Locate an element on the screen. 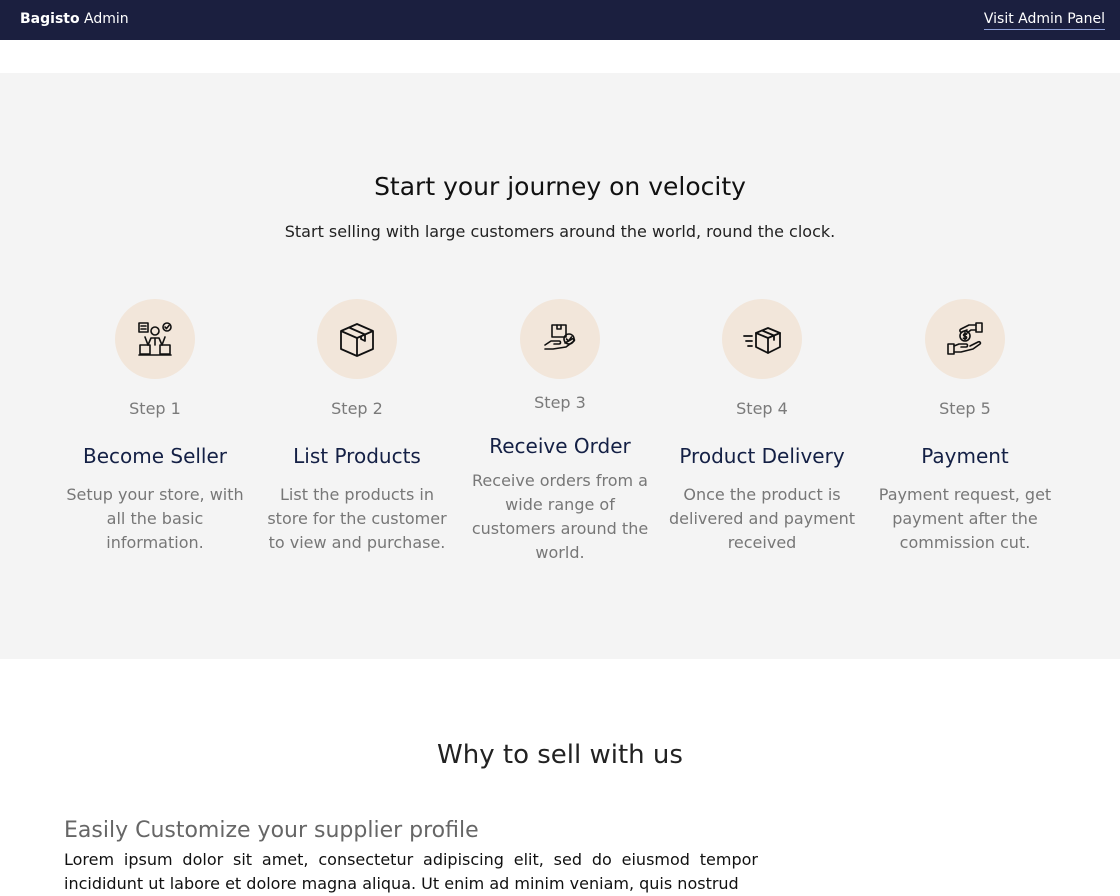 This screenshot has width=1120, height=896. order-icon is located at coordinates (560, 337).